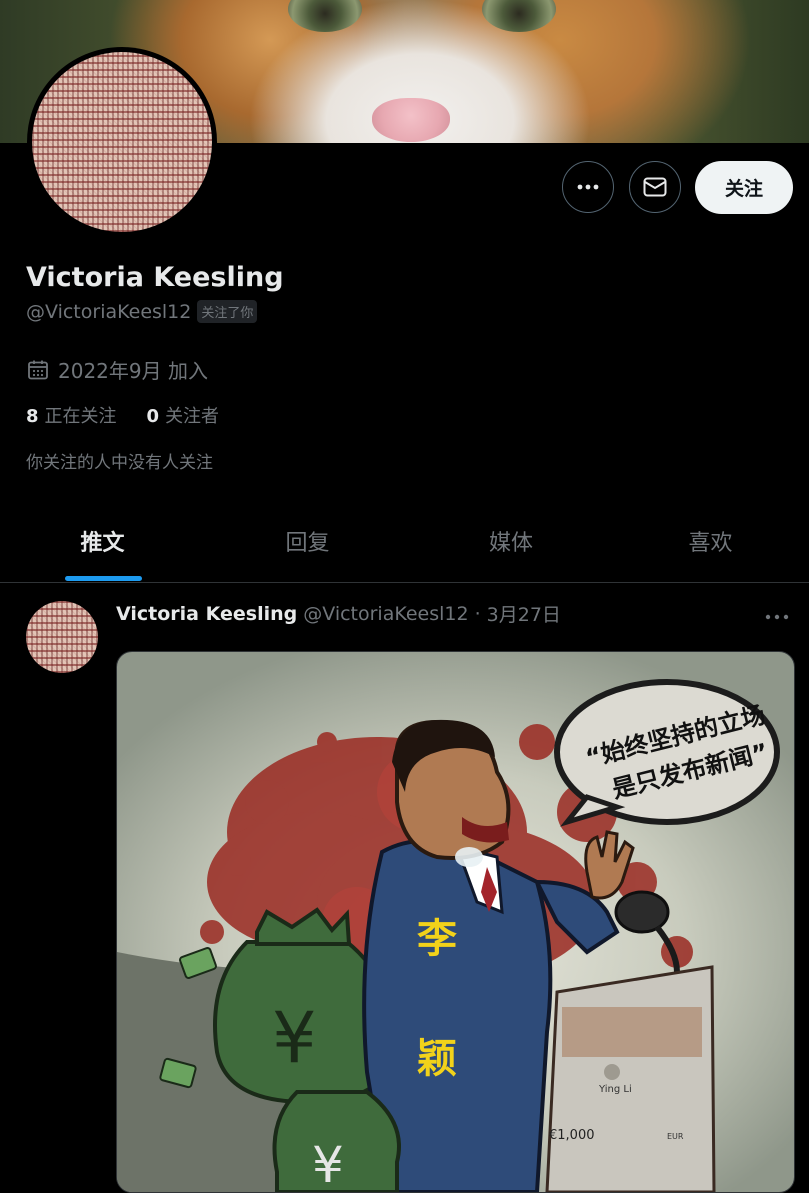  Describe the element at coordinates (744, 187) in the screenshot. I see `follow-button: 关注` at that location.